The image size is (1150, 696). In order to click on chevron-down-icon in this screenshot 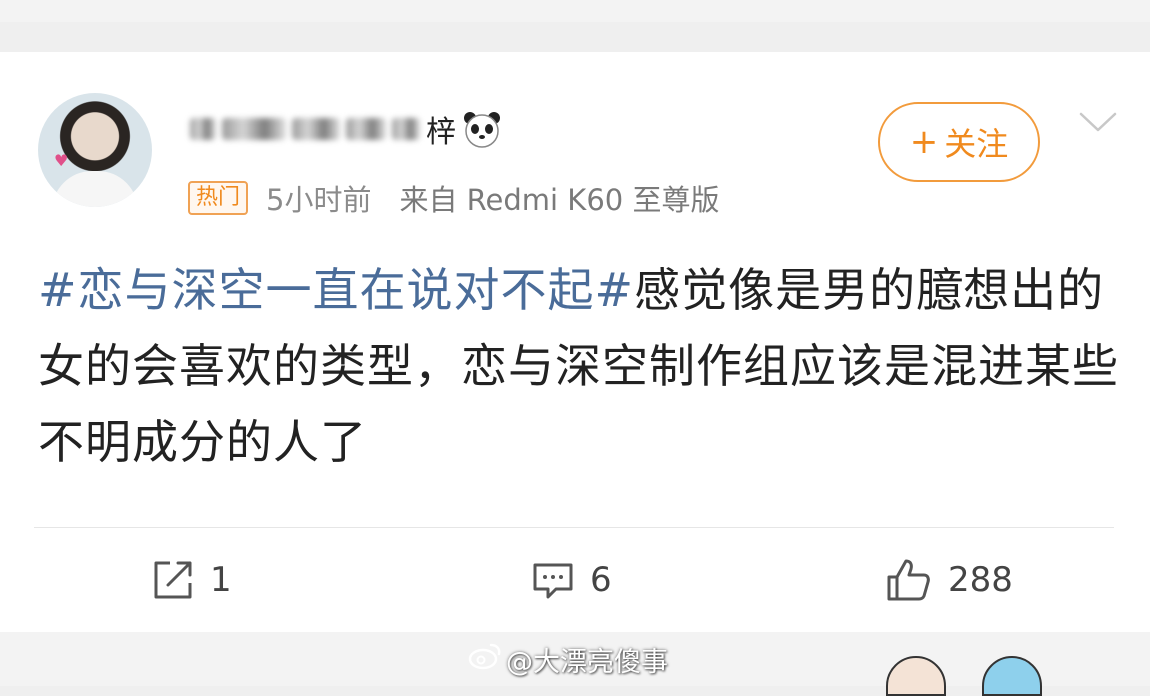, I will do `click(1098, 122)`.